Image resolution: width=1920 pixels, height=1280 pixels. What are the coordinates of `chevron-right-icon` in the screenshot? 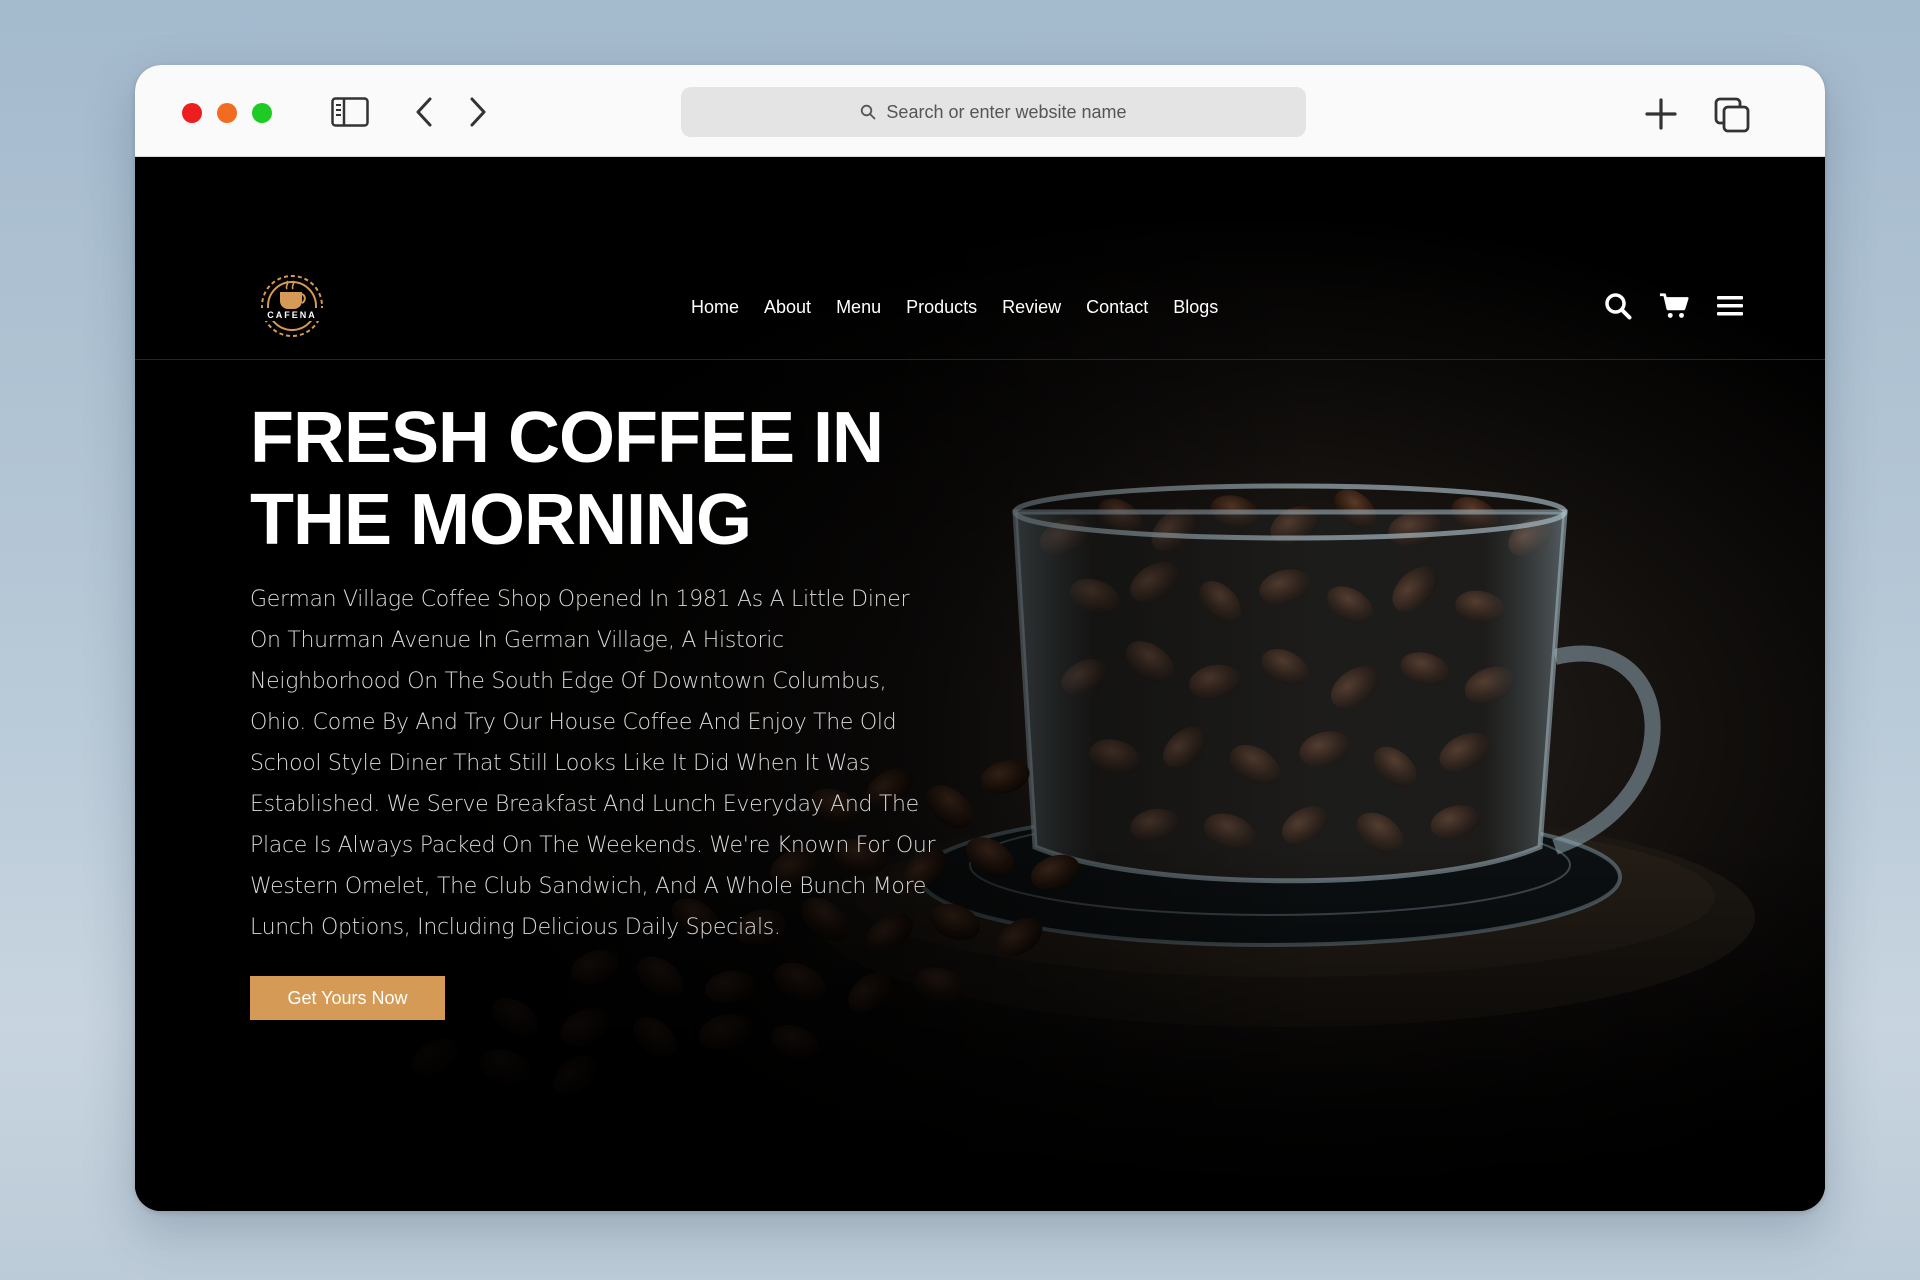 It's located at (478, 112).